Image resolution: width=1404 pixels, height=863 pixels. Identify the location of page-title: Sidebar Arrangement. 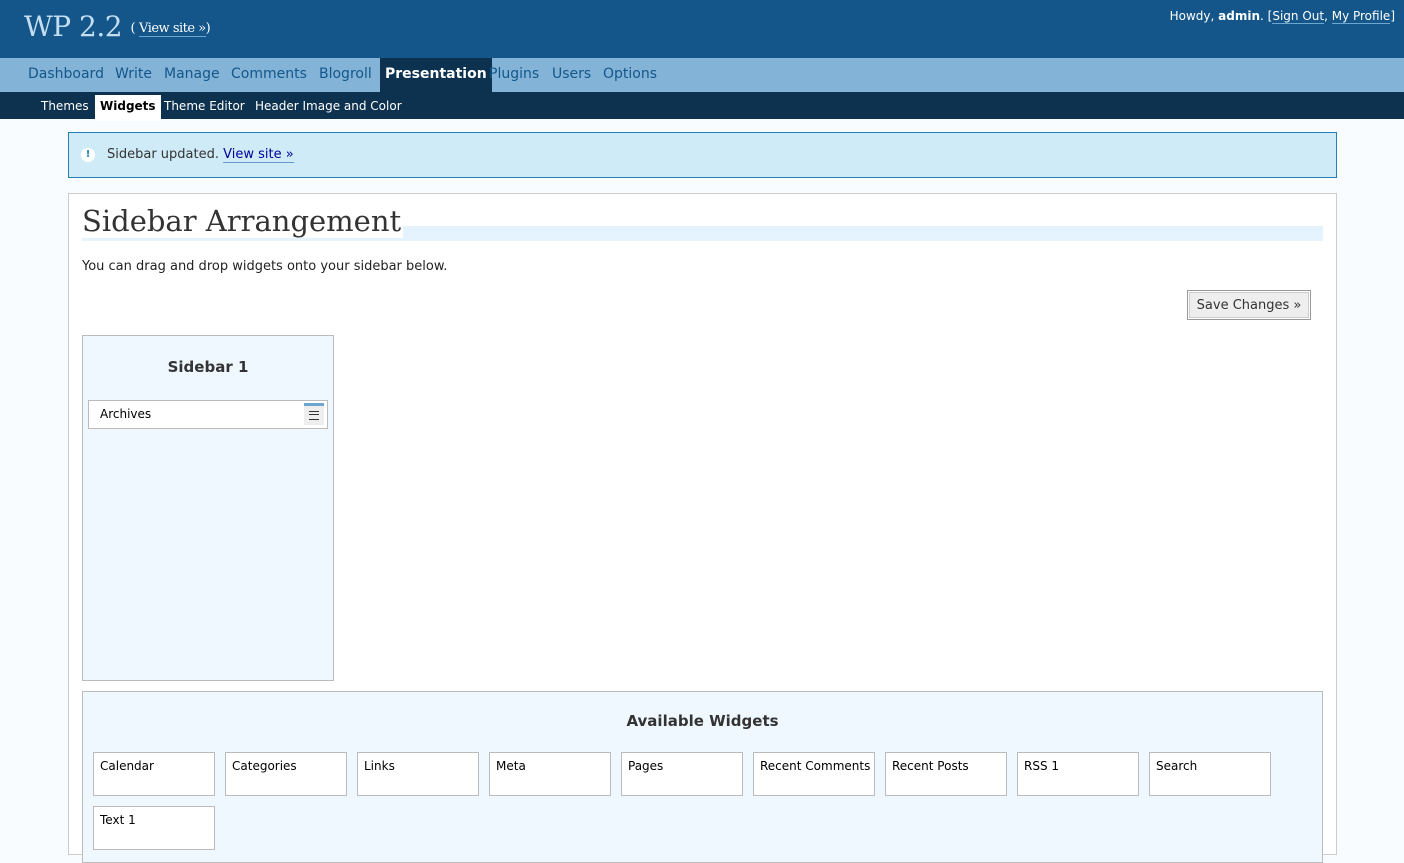
(243, 221).